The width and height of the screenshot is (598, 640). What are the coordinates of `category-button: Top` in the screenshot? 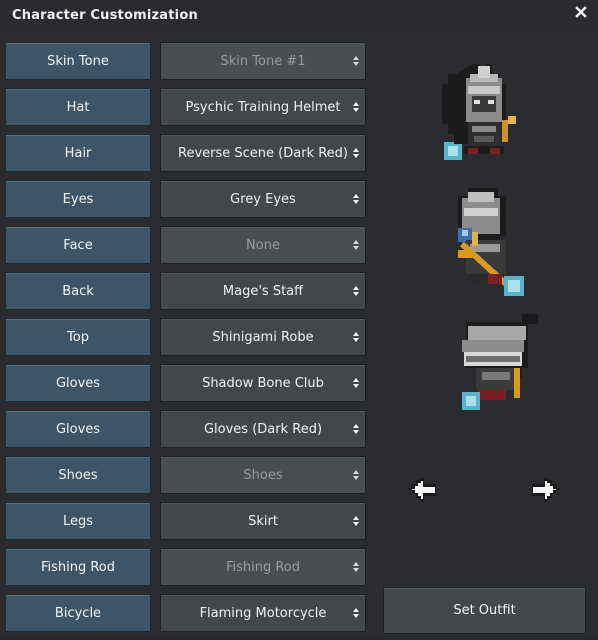 It's located at (78, 337).